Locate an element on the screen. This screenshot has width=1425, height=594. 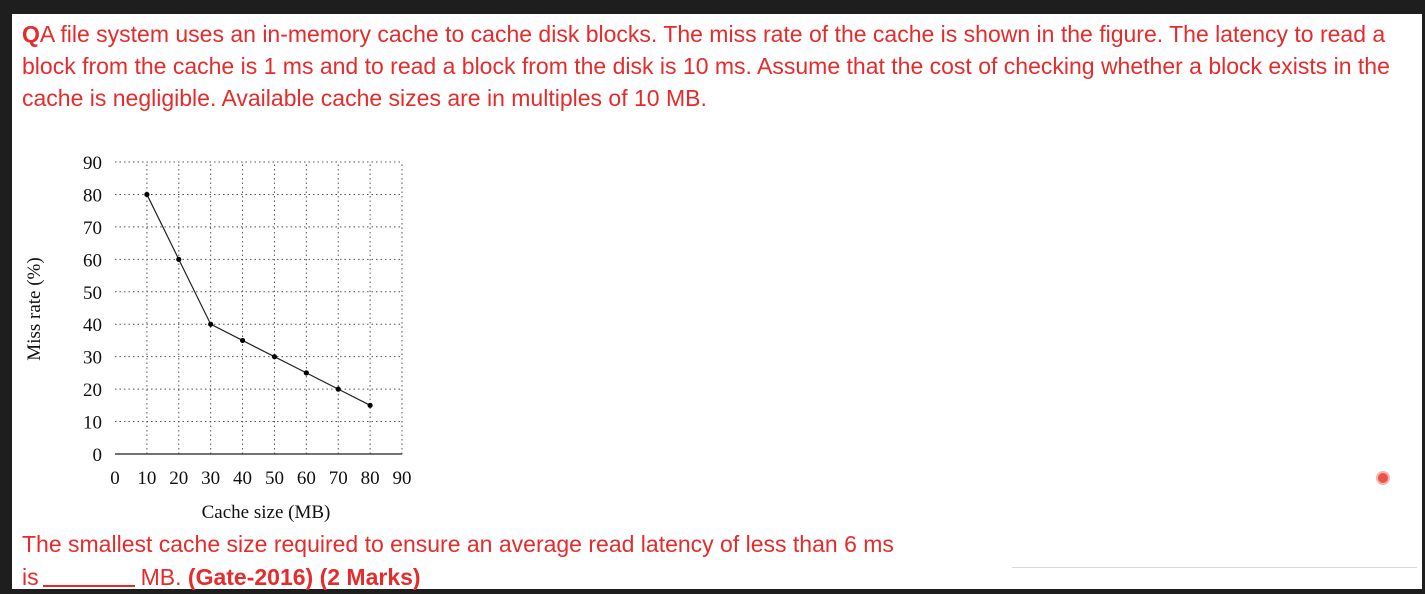
answer-is-label: is is located at coordinates (30, 577).